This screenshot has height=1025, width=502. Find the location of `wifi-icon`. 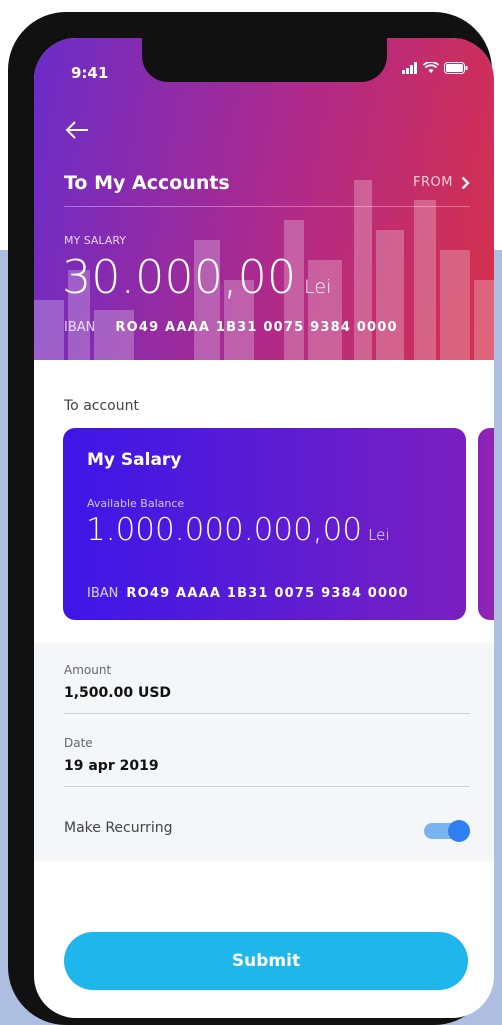

wifi-icon is located at coordinates (431, 67).